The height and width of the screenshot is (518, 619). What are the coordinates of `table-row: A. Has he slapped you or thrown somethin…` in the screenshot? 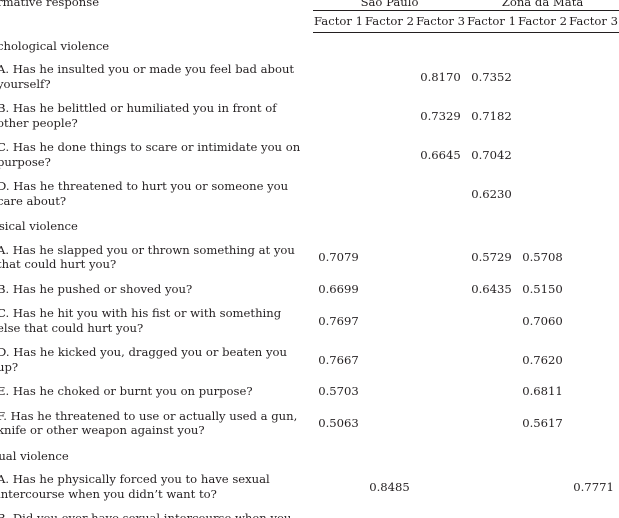 It's located at (309, 257).